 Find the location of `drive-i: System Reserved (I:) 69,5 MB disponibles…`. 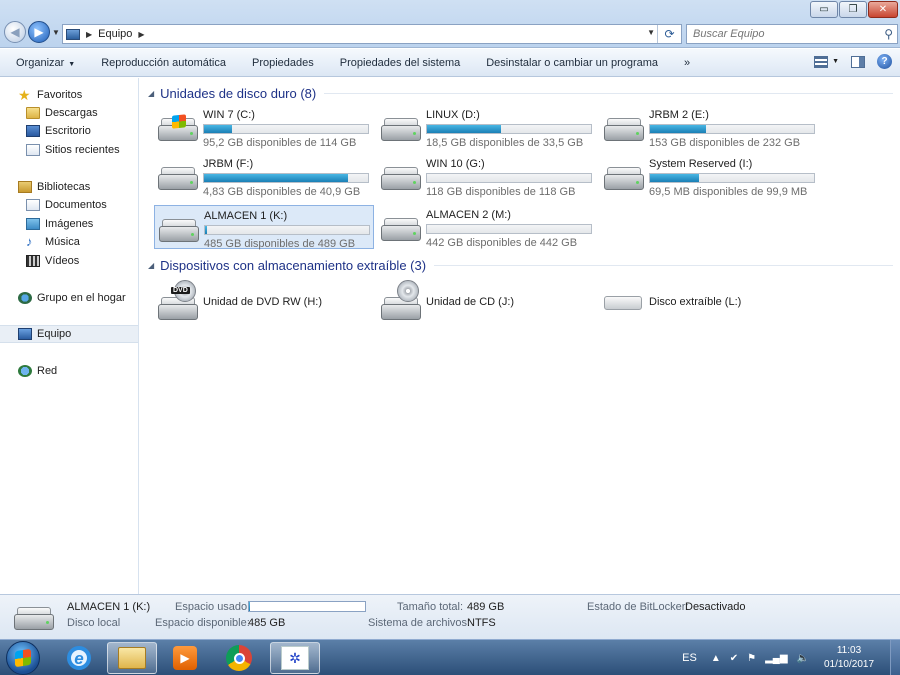

drive-i: System Reserved (I:) 69,5 MB disponibles… is located at coordinates (710, 176).